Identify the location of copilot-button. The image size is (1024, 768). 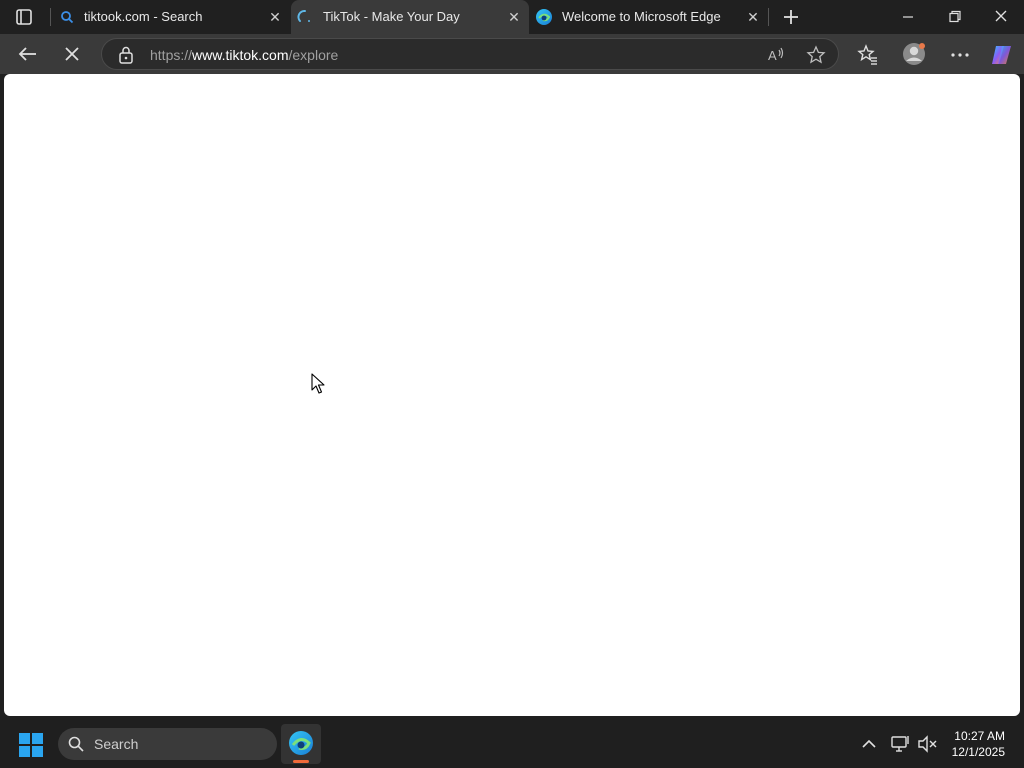
(1002, 55).